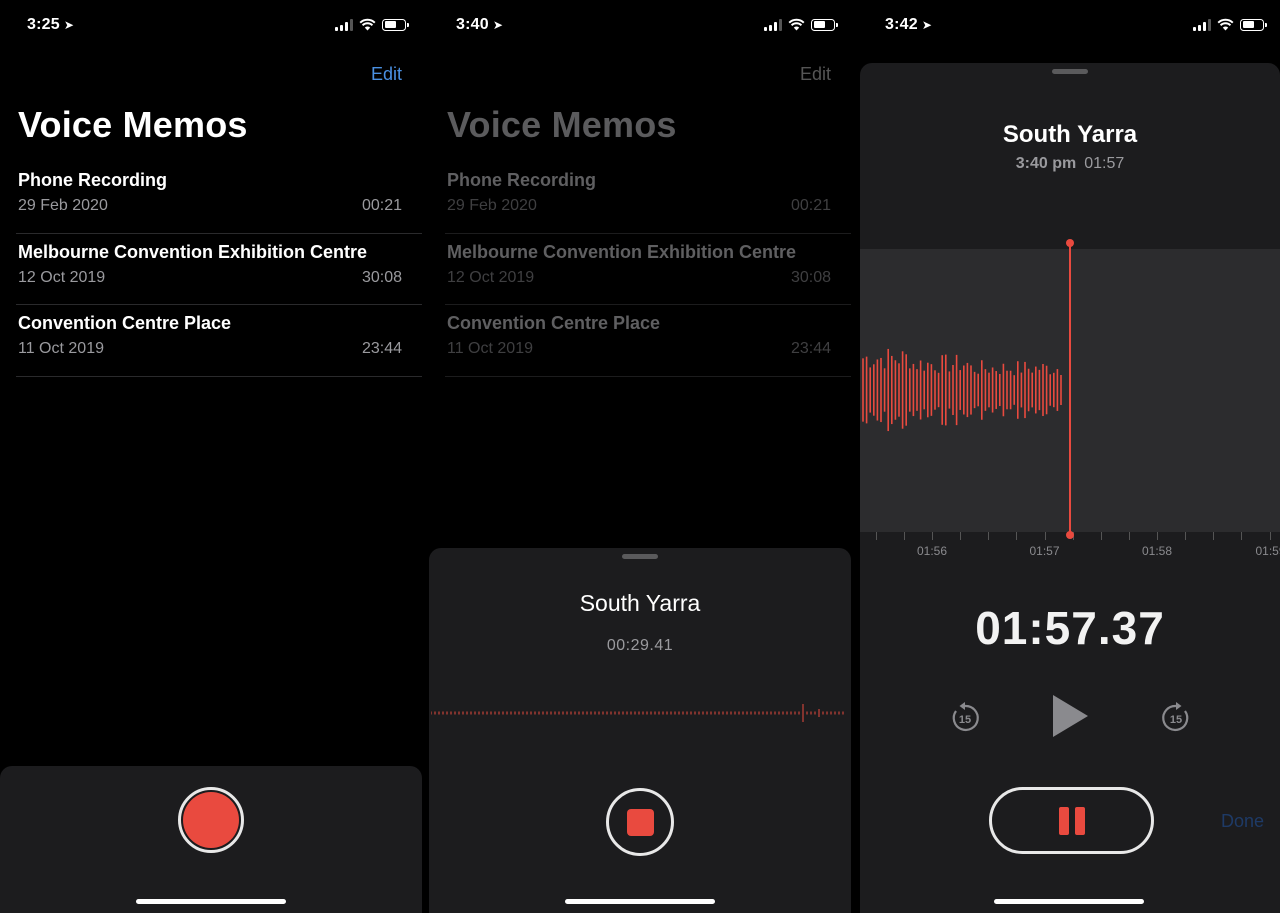  I want to click on ruler-label: 01:57, so click(1044, 551).